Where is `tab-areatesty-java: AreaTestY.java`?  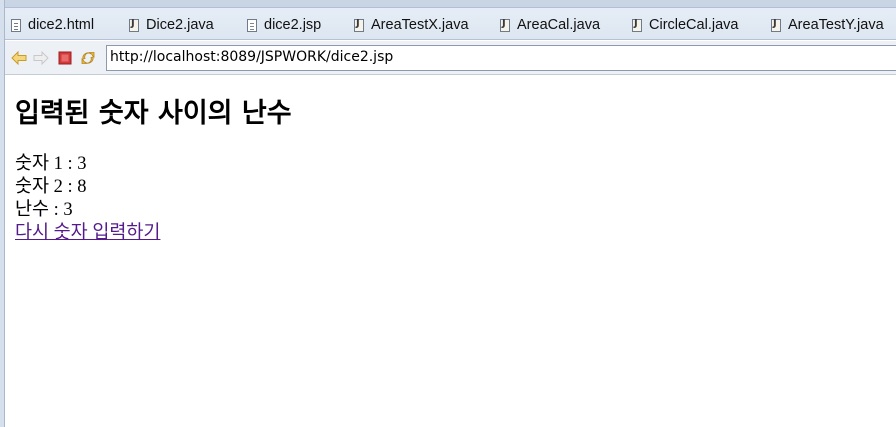 tab-areatesty-java: AreaTestY.java is located at coordinates (827, 25).